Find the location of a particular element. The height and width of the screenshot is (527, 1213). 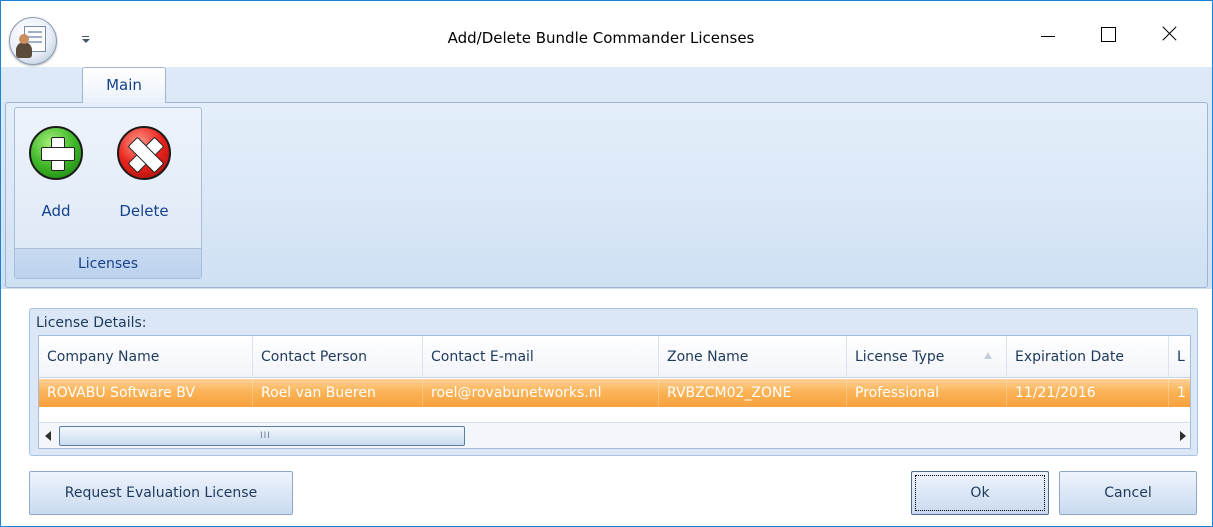

maximize-button is located at coordinates (1108, 34).